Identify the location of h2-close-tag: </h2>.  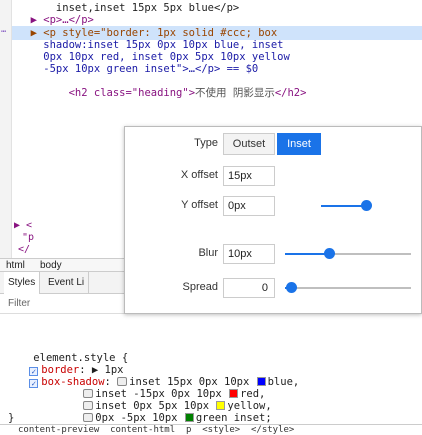
(290, 93).